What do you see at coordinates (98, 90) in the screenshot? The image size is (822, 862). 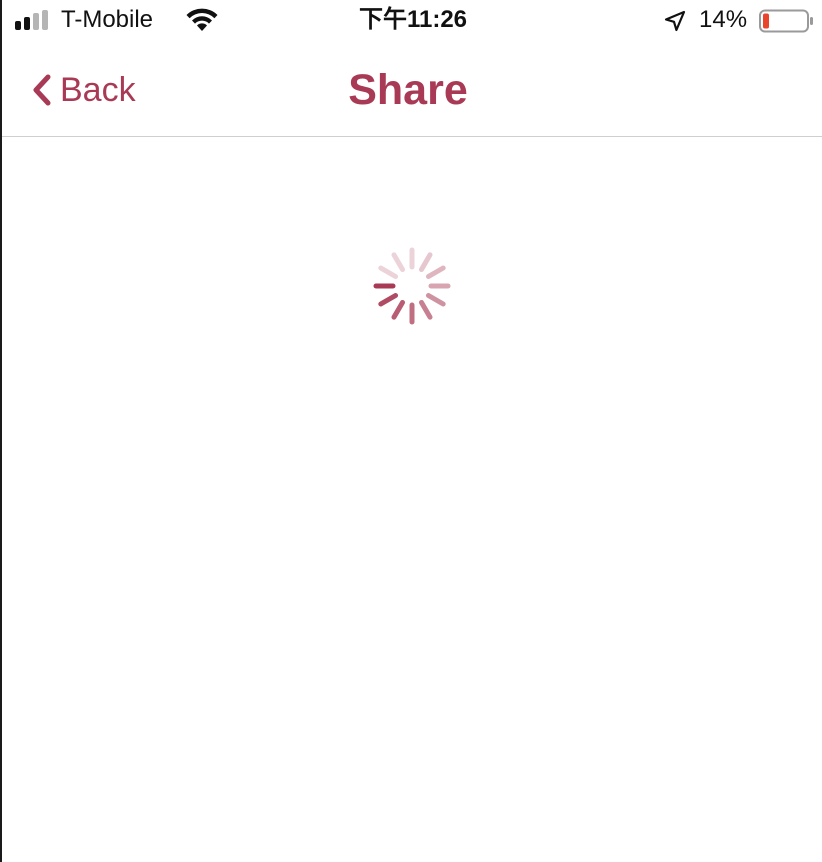 I see `back-label: Back` at bounding box center [98, 90].